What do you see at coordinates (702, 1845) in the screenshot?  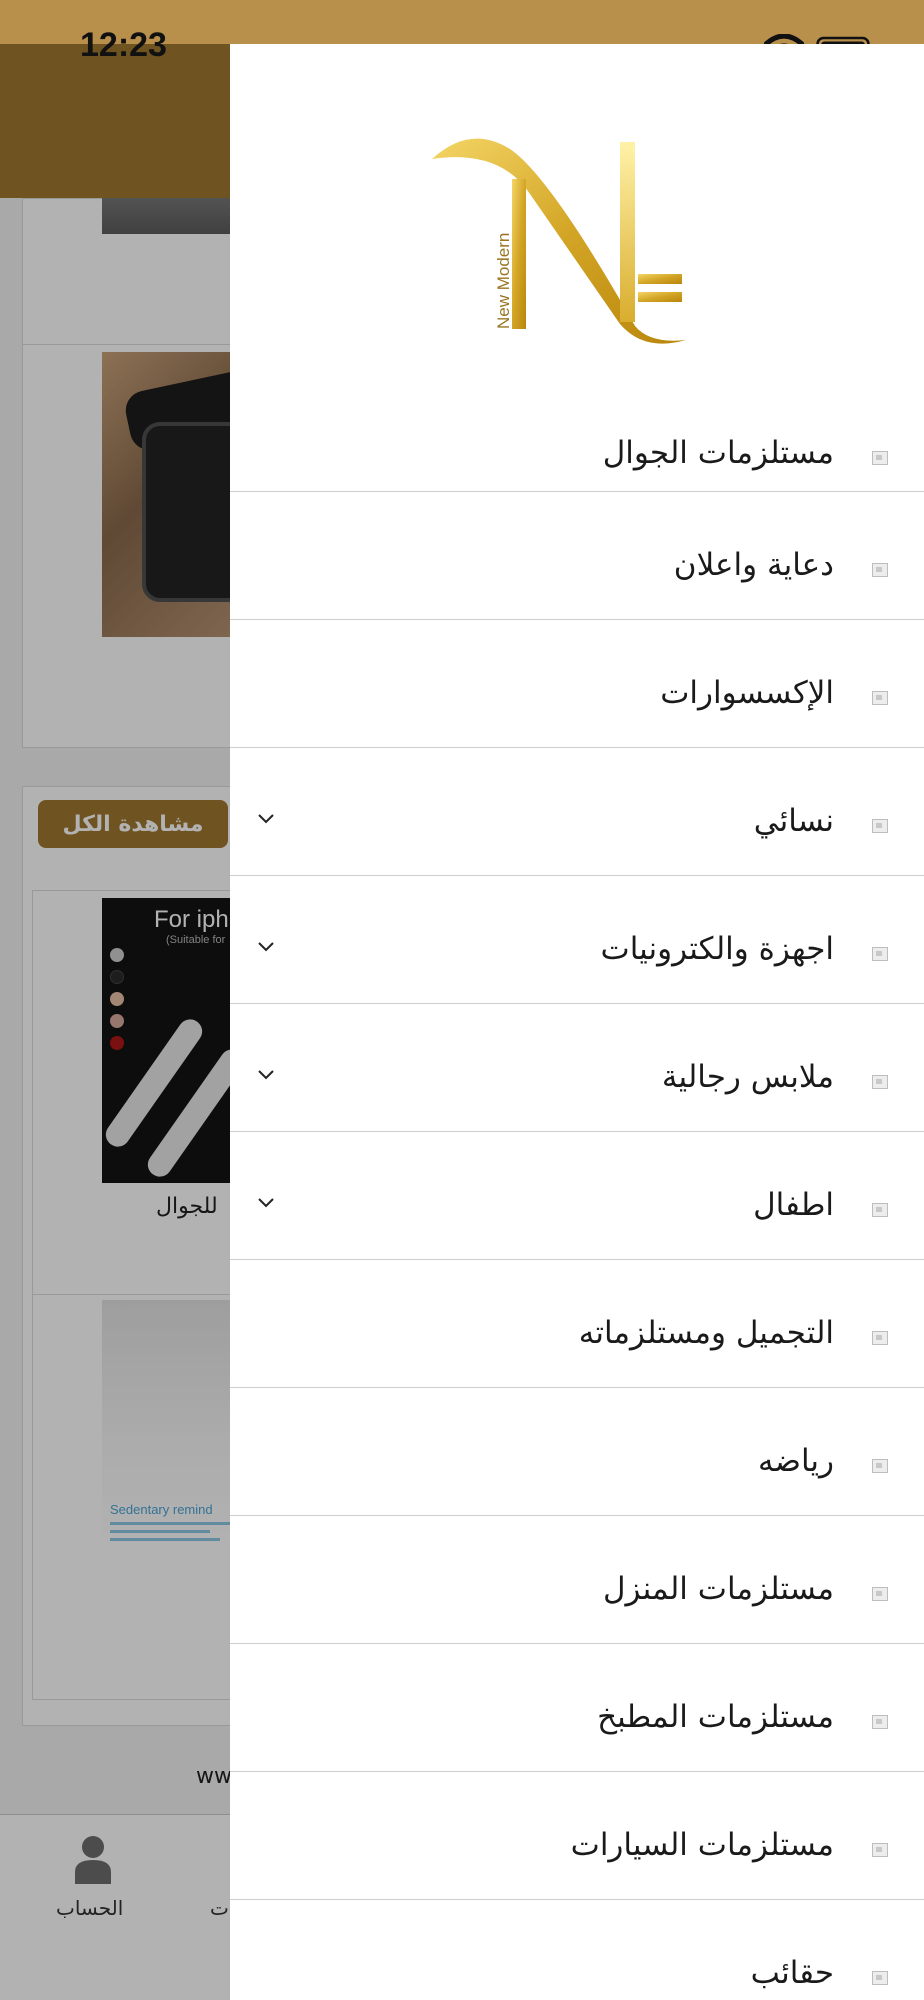 I see `menu-item-label: مستلزمات السيارات` at bounding box center [702, 1845].